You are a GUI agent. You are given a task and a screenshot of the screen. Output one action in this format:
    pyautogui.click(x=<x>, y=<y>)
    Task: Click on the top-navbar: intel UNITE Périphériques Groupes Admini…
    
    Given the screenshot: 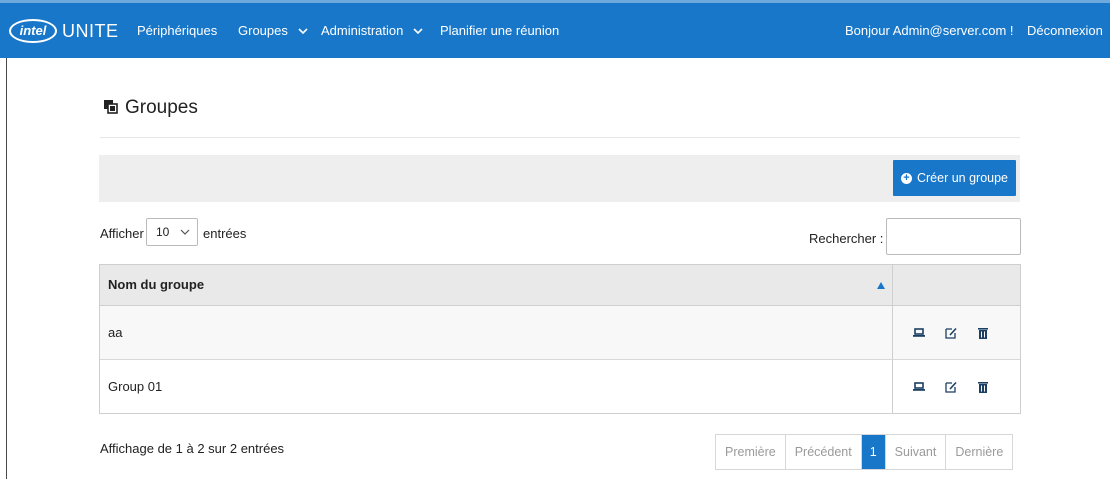 What is the action you would take?
    pyautogui.click(x=555, y=29)
    